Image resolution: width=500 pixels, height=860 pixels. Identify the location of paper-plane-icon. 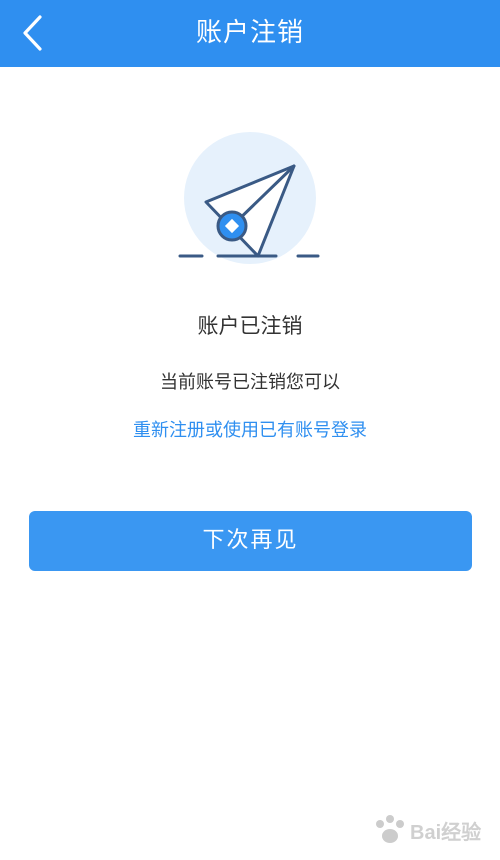
(249, 198).